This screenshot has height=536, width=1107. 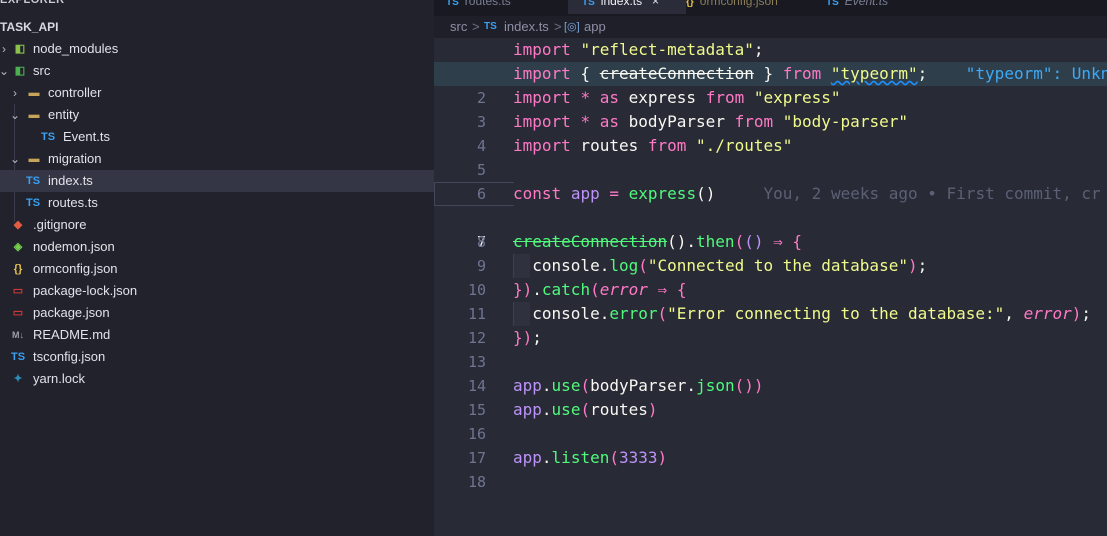 I want to click on tree-item-routes-ts: TS routes.ts, so click(x=217, y=203).